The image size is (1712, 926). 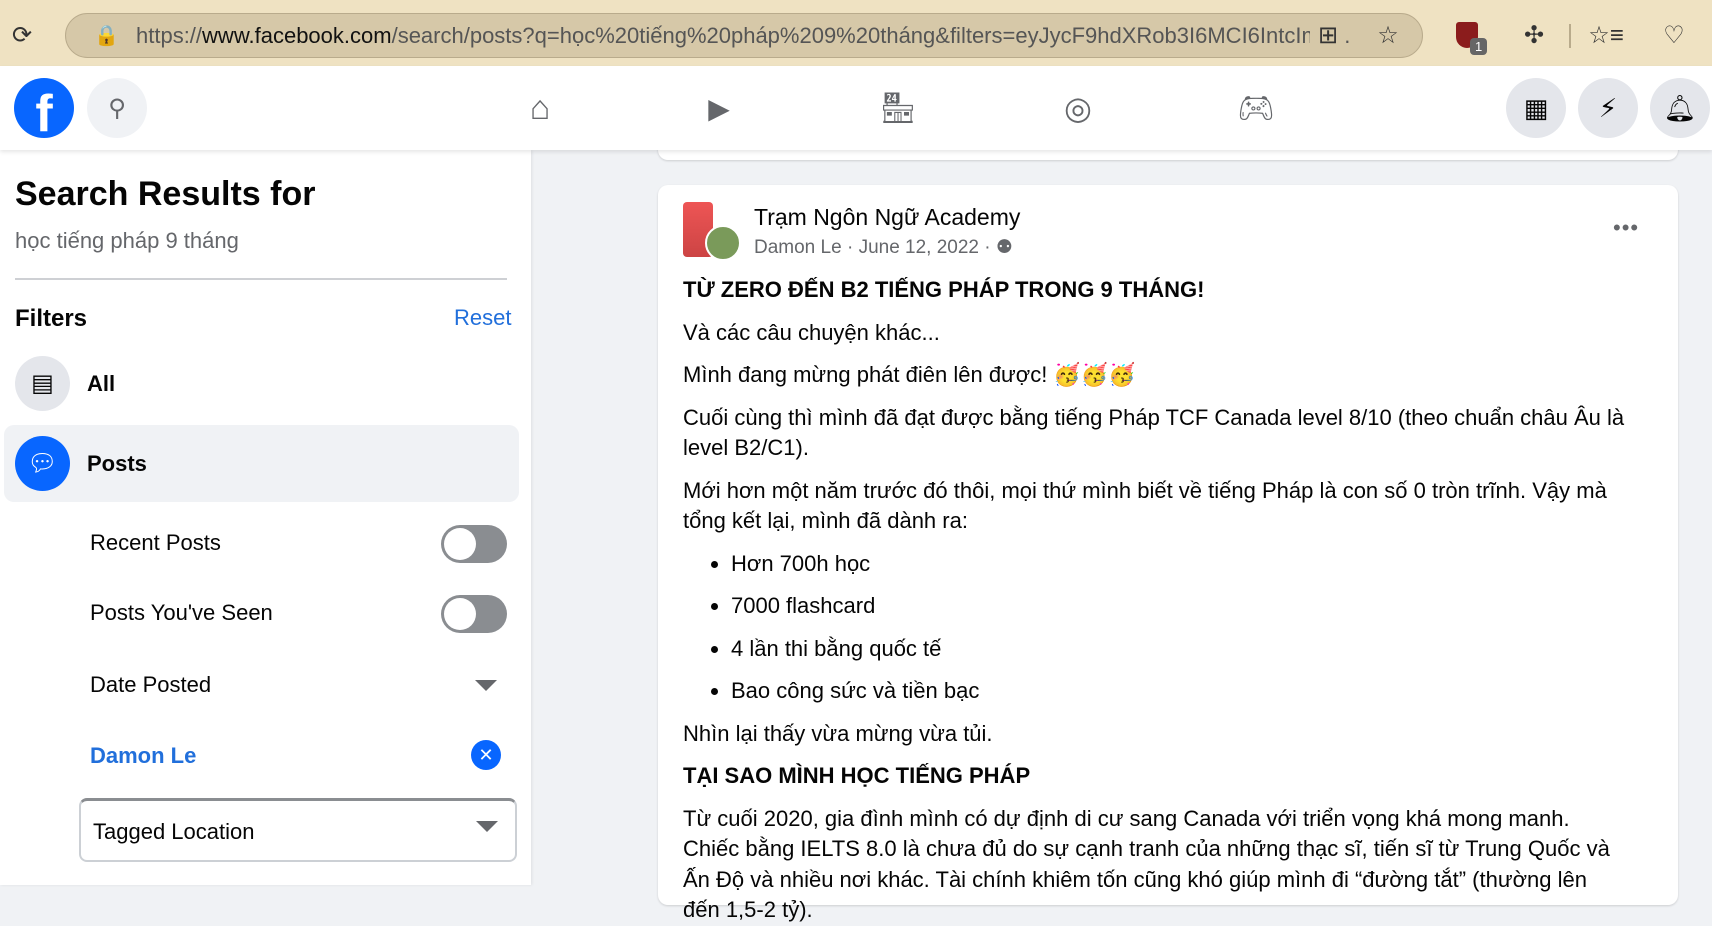 What do you see at coordinates (1203, 564) in the screenshot?
I see `list-item: Hơn 700h học` at bounding box center [1203, 564].